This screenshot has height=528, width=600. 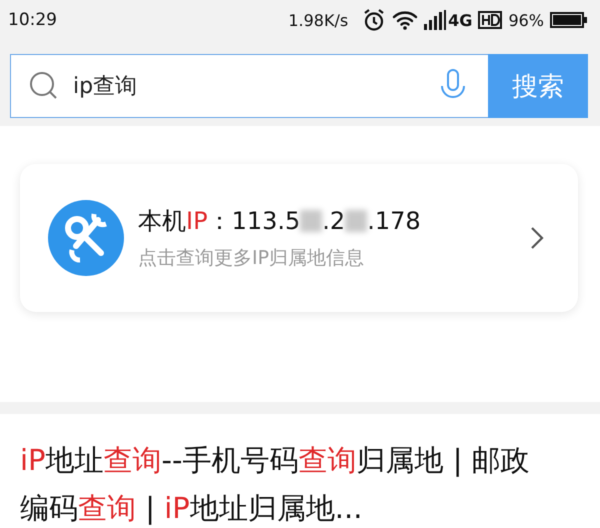 What do you see at coordinates (490, 20) in the screenshot?
I see `hd-icon` at bounding box center [490, 20].